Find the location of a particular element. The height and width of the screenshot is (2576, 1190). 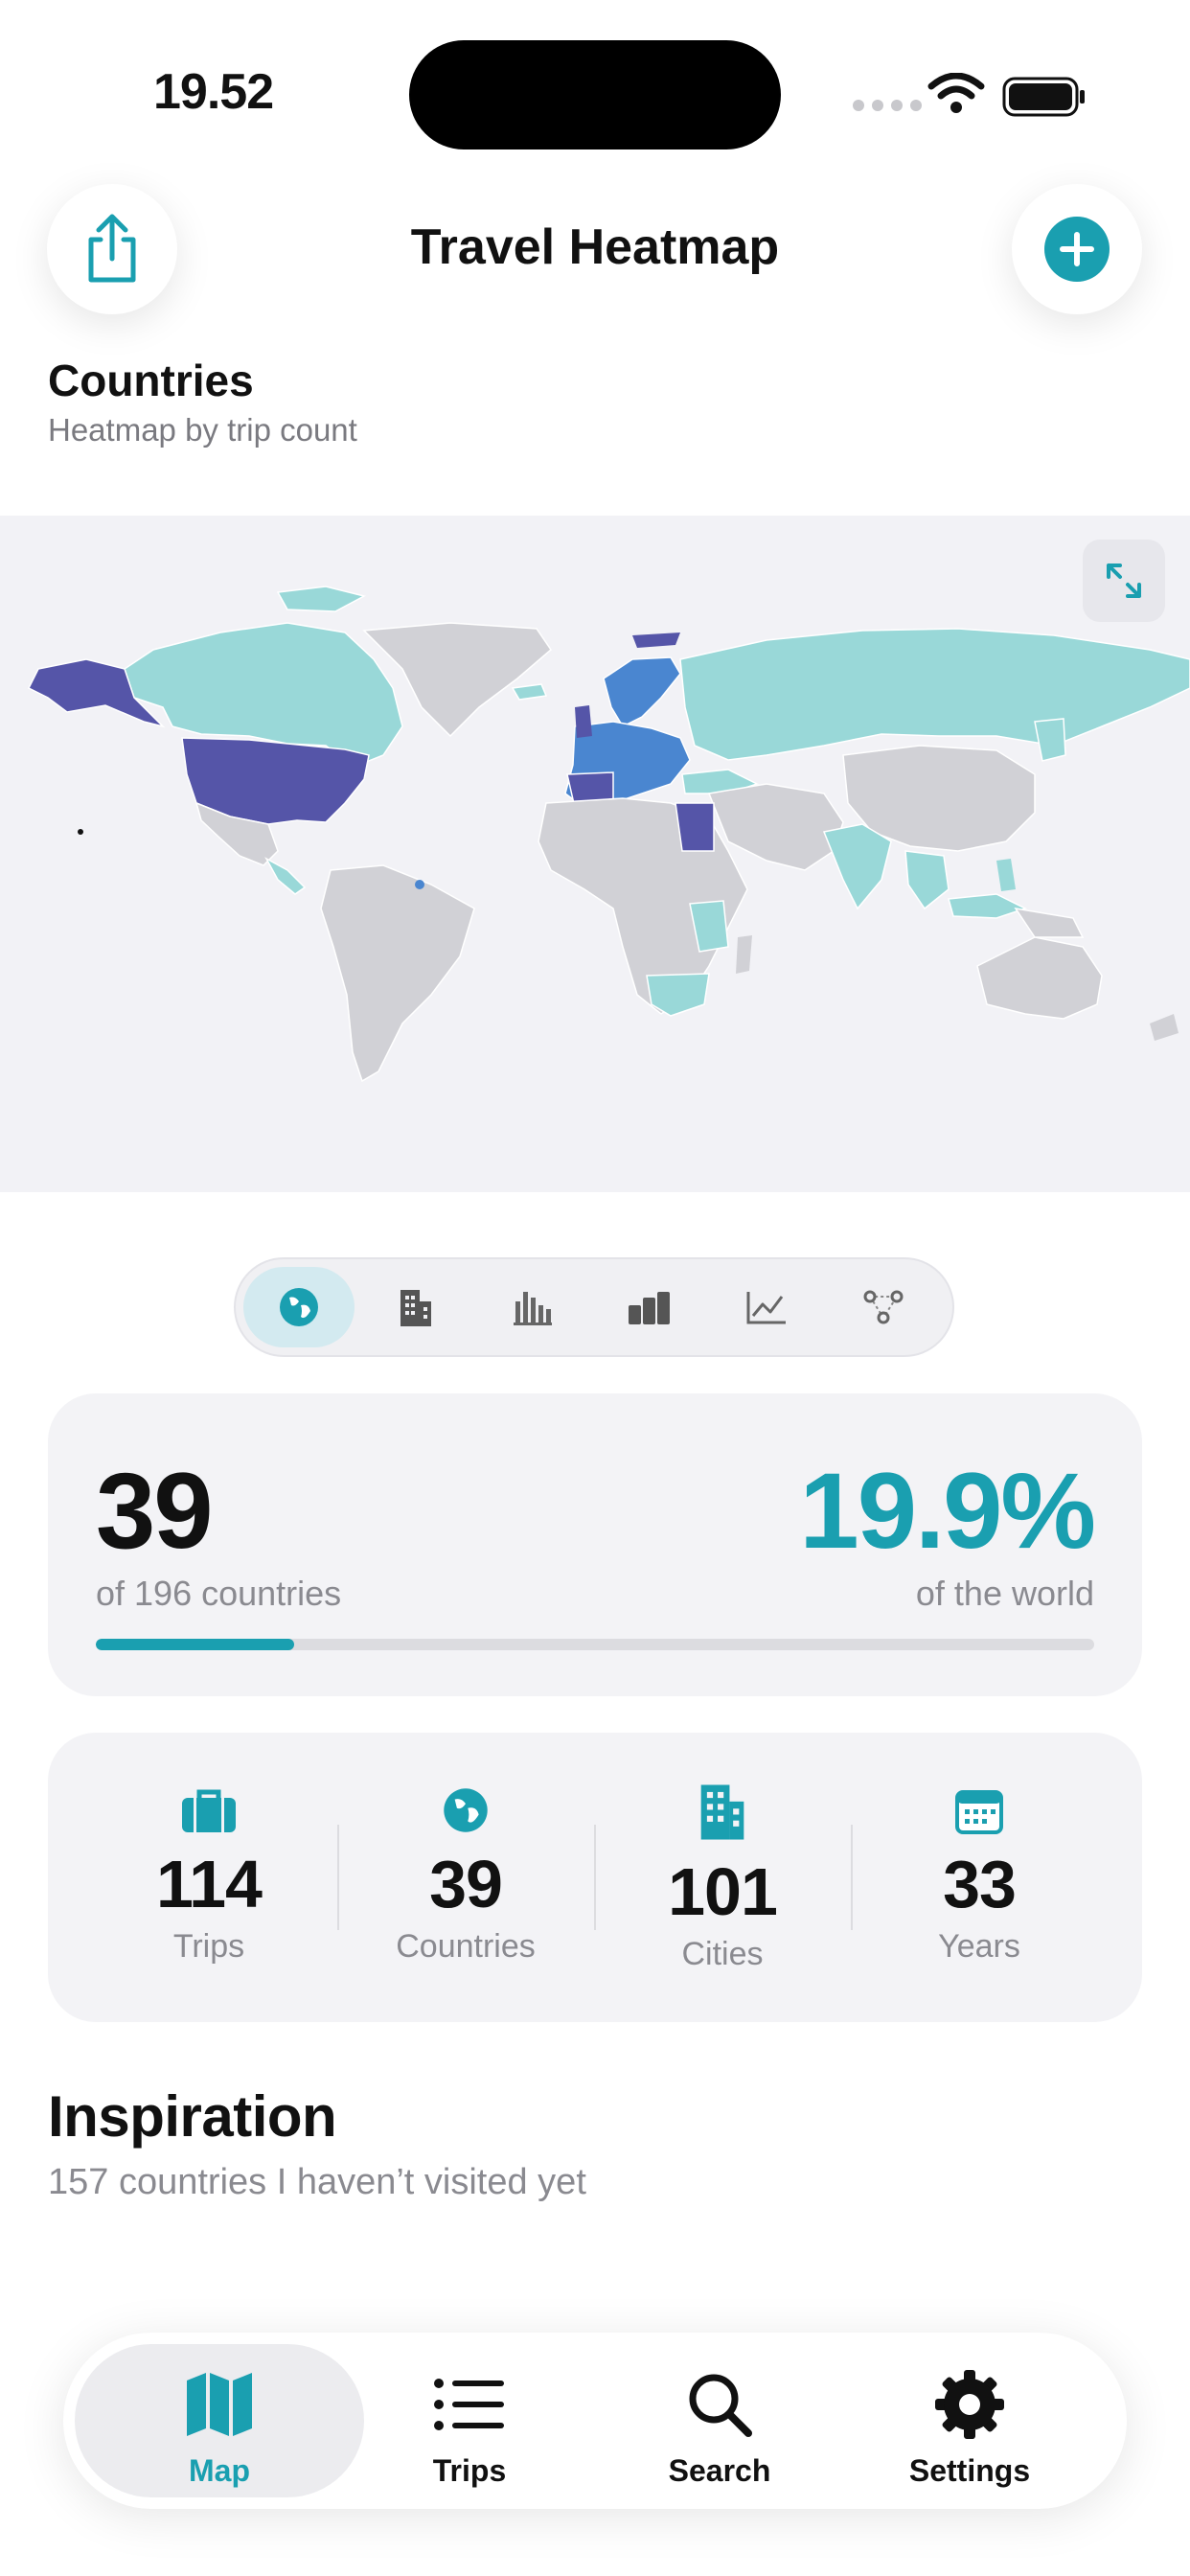

world-percentage-label: of the world is located at coordinates (1005, 1593).